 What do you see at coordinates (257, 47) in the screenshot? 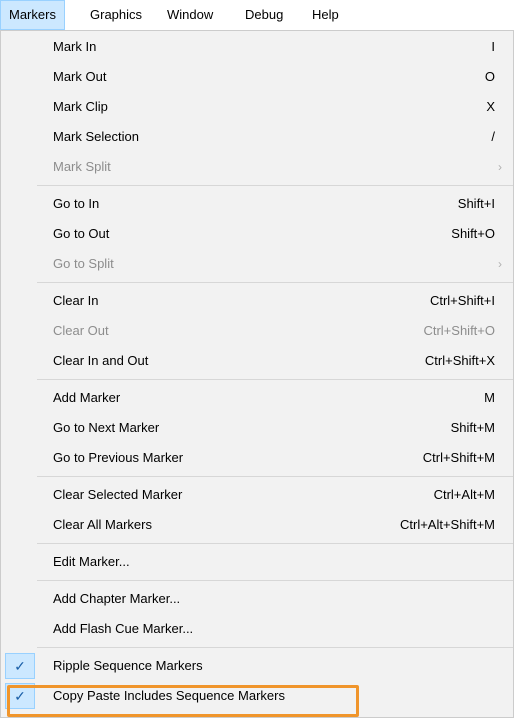
I see `menu-item-mark-in: Mark In I` at bounding box center [257, 47].